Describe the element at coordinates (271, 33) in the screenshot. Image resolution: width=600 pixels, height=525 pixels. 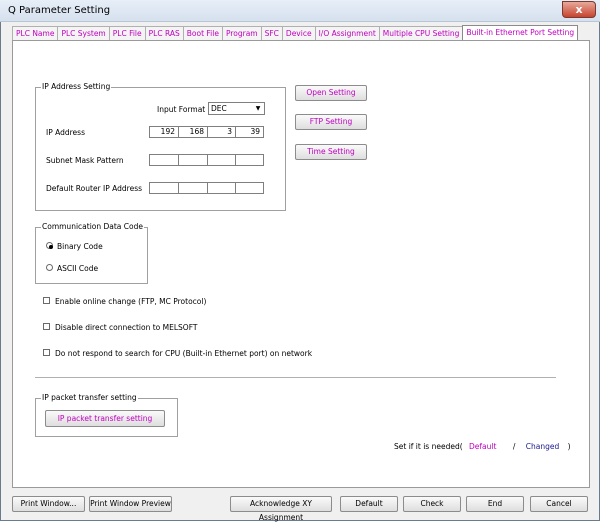
I see `tab-sfc: SFC` at that location.